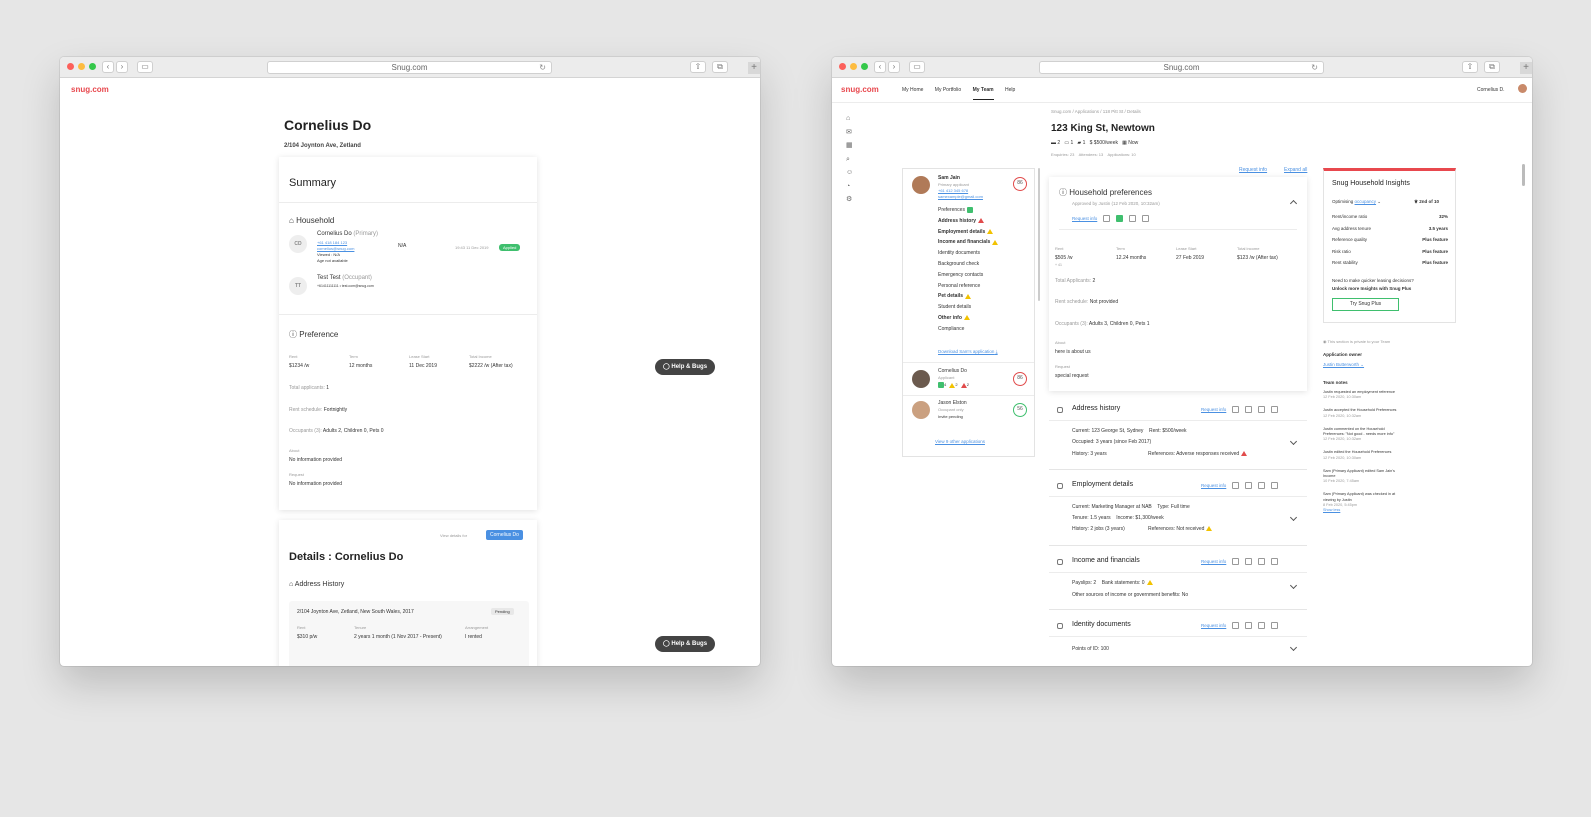 The height and width of the screenshot is (817, 1591). Describe the element at coordinates (949, 178) in the screenshot. I see `applicant-name: Sam Jain` at that location.